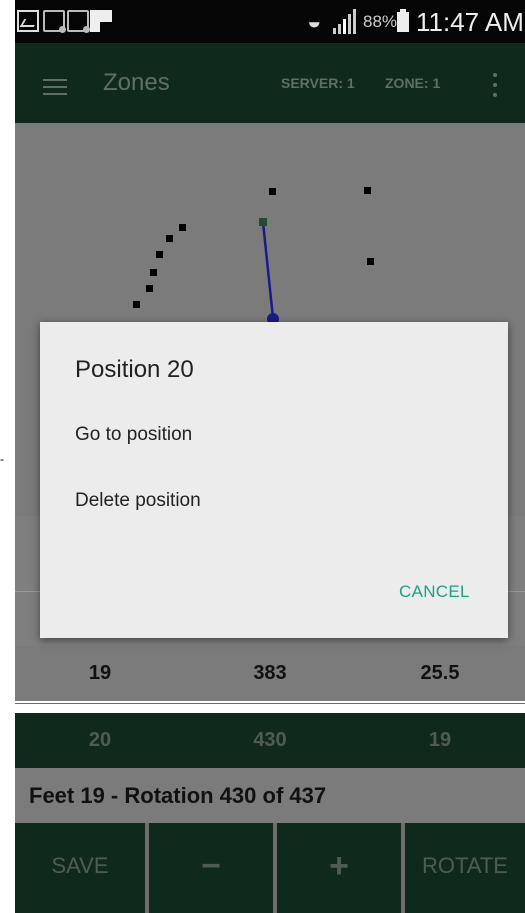 The width and height of the screenshot is (525, 913). Describe the element at coordinates (440, 673) in the screenshot. I see `value-cell: 25.5` at that location.